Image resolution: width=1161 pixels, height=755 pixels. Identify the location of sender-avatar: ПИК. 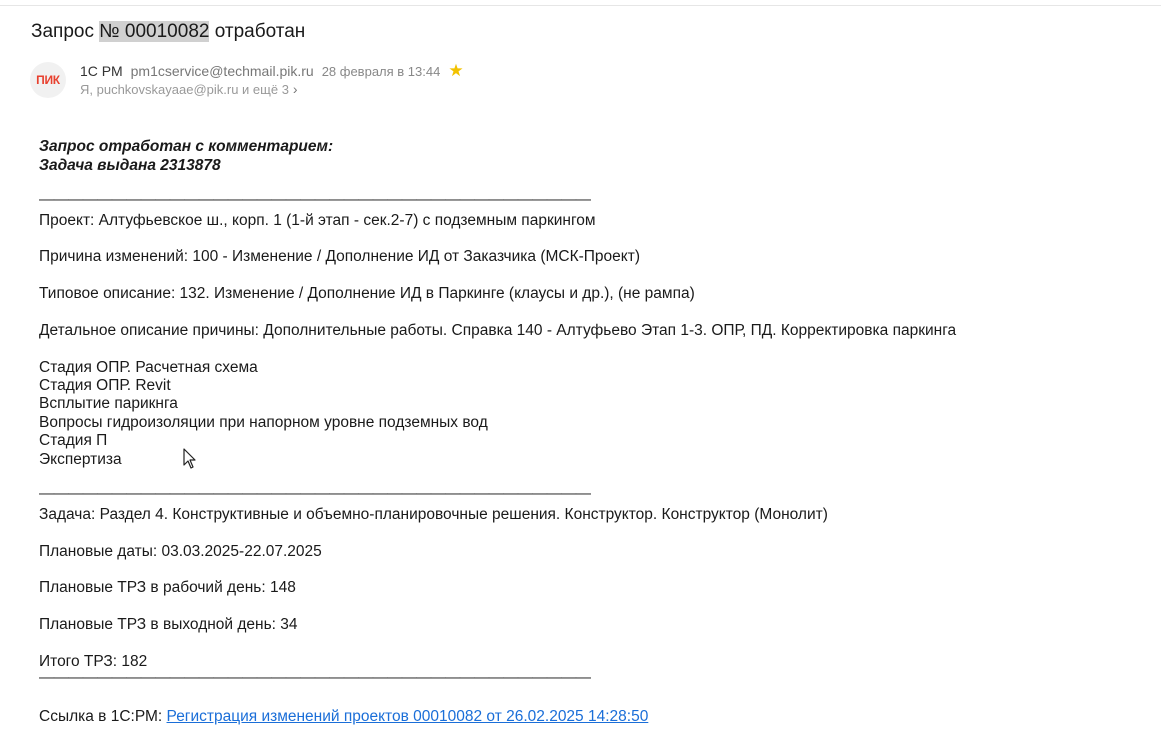
(48, 80).